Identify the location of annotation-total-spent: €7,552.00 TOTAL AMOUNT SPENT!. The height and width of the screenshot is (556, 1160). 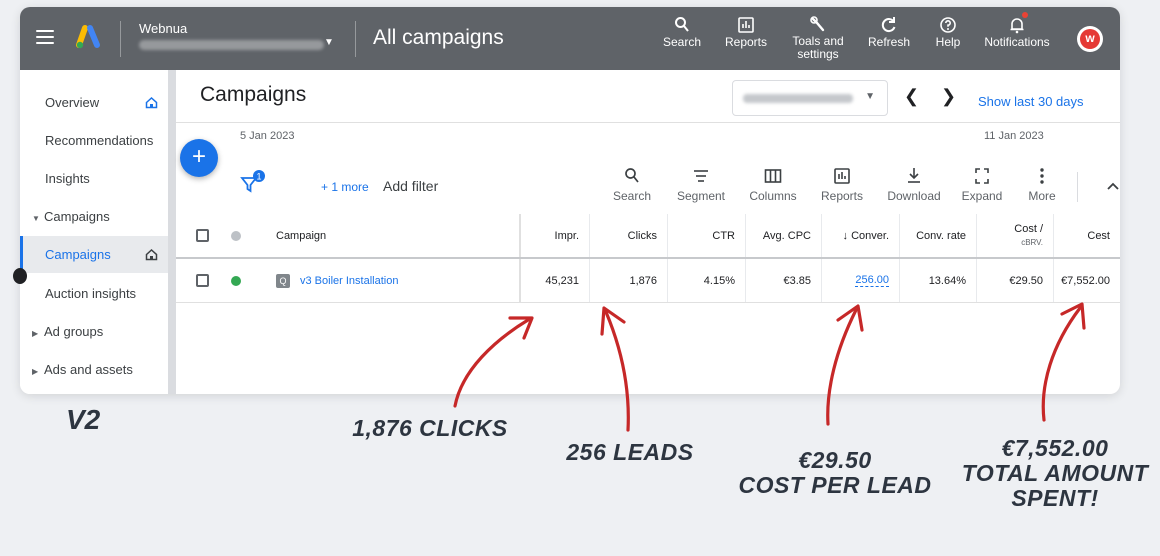
(1055, 473).